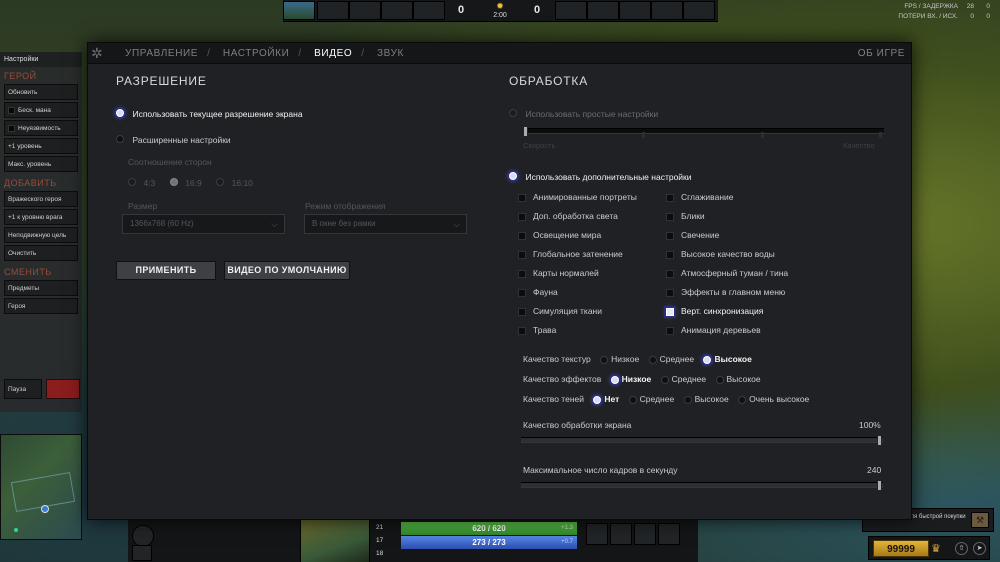 The height and width of the screenshot is (562, 1000). Describe the element at coordinates (558, 273) in the screenshot. I see `option-normal-maps: Карты нормалей` at that location.